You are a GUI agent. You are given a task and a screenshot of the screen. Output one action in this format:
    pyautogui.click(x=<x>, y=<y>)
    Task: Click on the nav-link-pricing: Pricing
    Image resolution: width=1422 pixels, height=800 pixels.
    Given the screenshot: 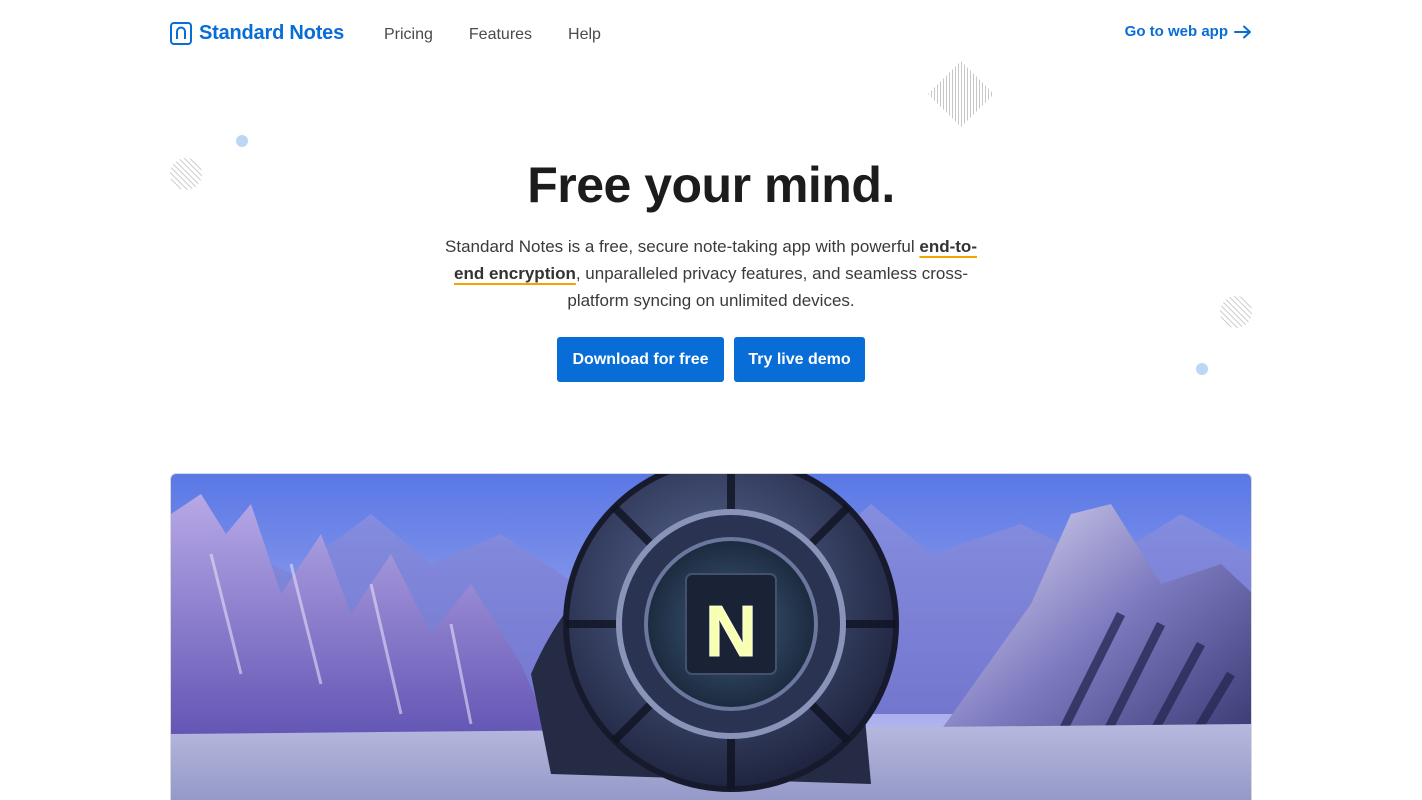 What is the action you would take?
    pyautogui.click(x=408, y=35)
    